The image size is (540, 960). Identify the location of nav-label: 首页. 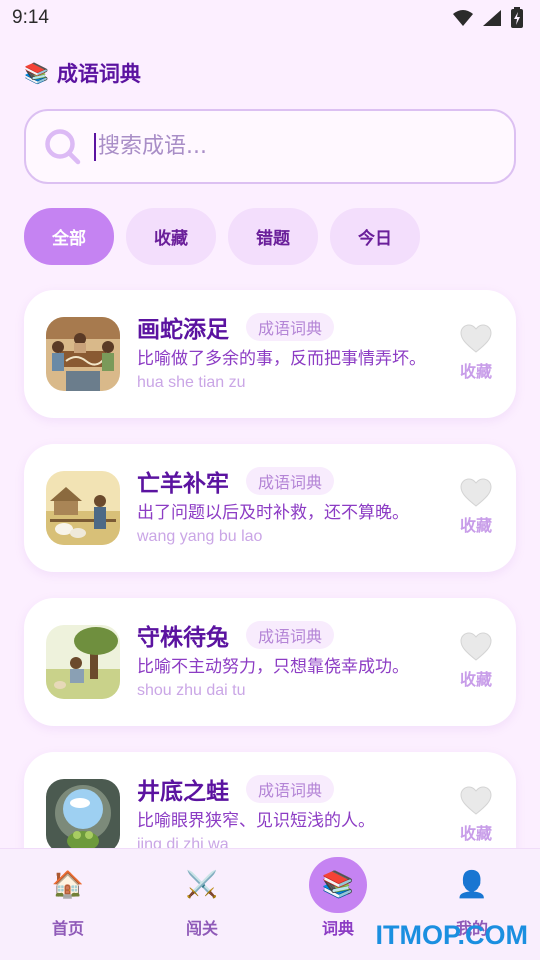
(67, 928).